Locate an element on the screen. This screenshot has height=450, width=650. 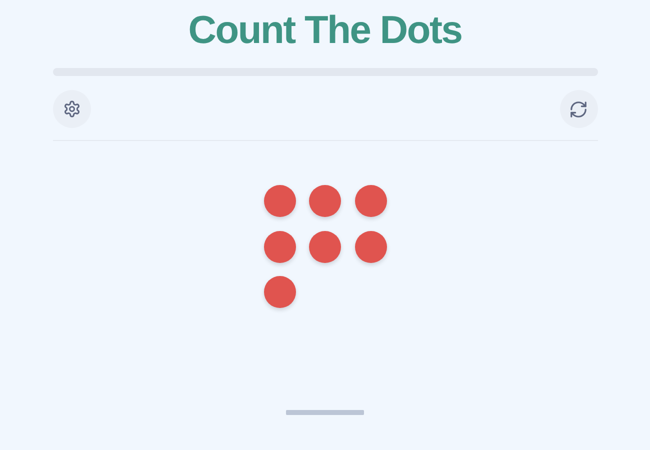
settings-icon is located at coordinates (71, 109).